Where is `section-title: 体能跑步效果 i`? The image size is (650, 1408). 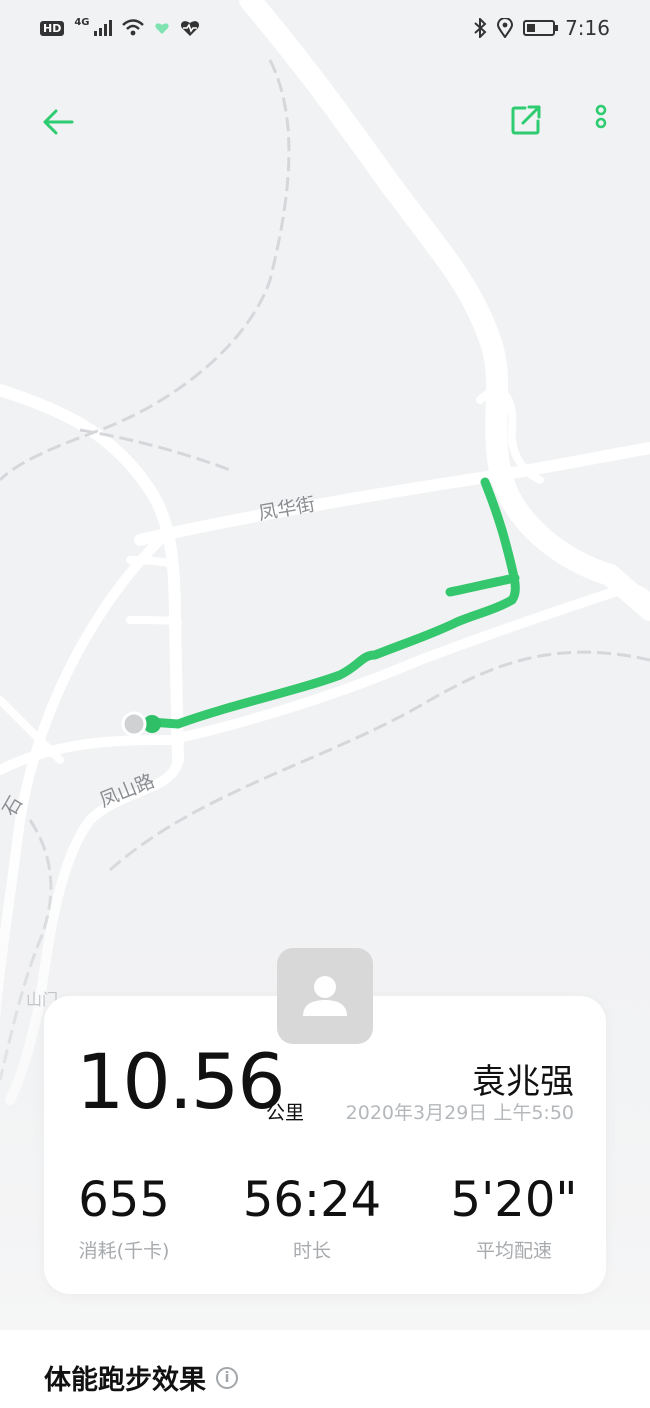 section-title: 体能跑步效果 i is located at coordinates (141, 1377).